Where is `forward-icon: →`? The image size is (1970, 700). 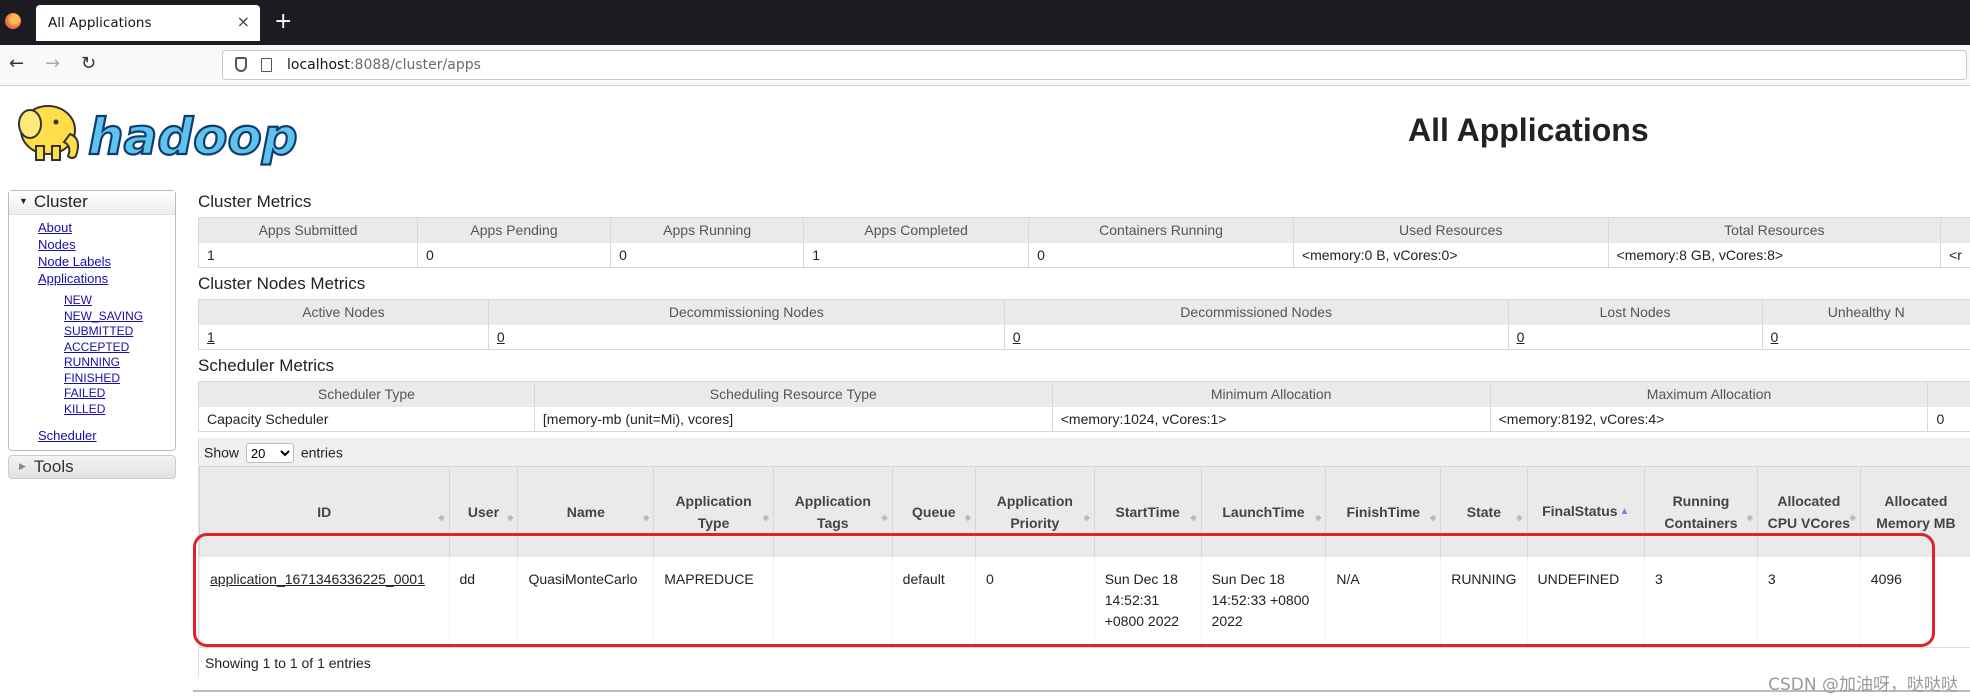
forward-icon: → is located at coordinates (52, 63).